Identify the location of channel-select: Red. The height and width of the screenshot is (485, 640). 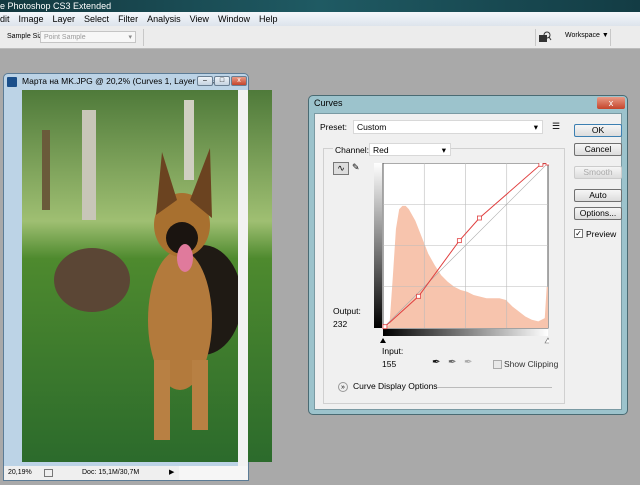
(410, 149).